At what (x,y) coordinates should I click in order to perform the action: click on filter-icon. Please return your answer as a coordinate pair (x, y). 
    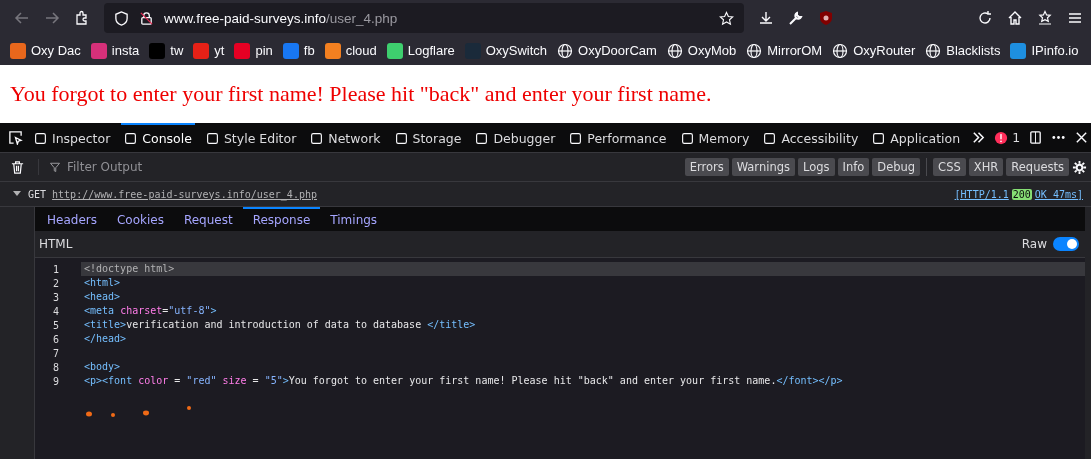
    Looking at the image, I should click on (55, 167).